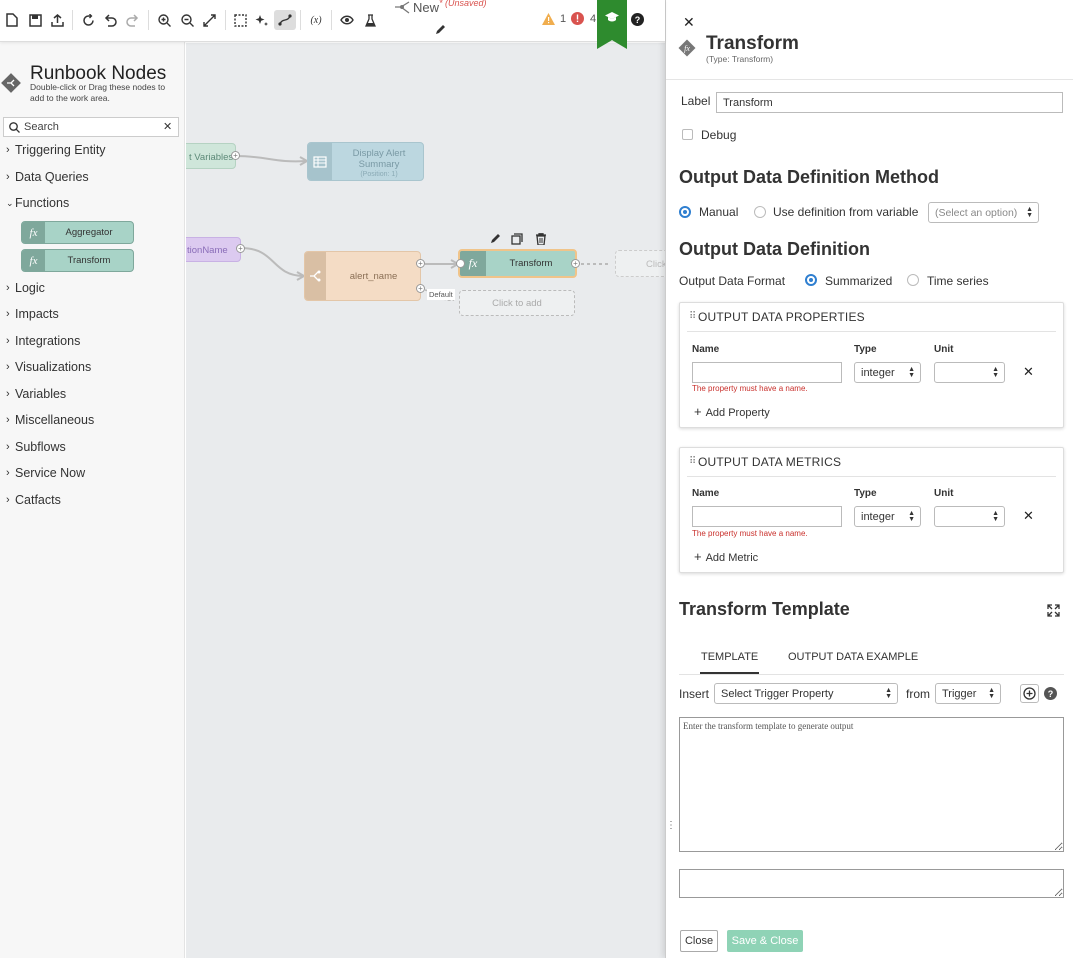  What do you see at coordinates (760, 212) in the screenshot?
I see `method-variable-radio` at bounding box center [760, 212].